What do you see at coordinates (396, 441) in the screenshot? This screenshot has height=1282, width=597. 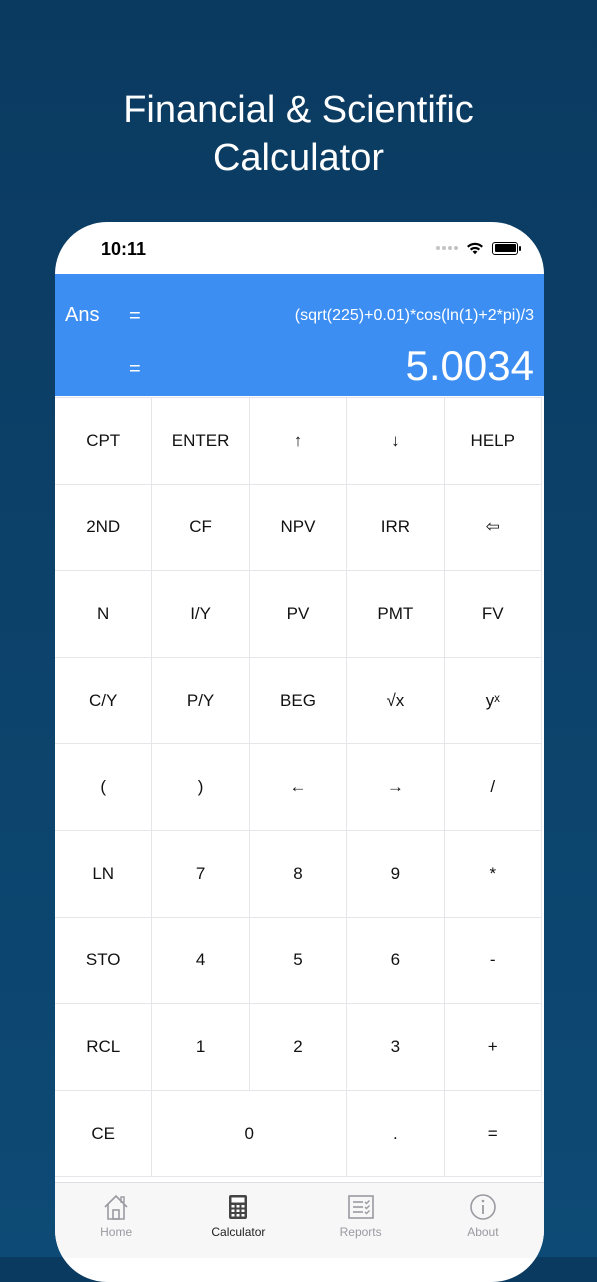 I see `key-down-arrow: ↓` at bounding box center [396, 441].